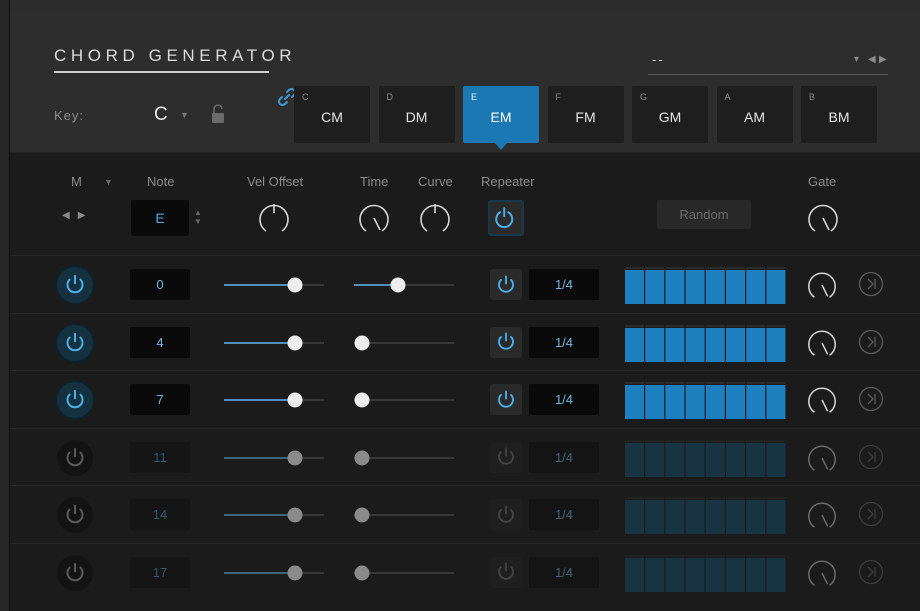  Describe the element at coordinates (670, 114) in the screenshot. I see `chord-button-gm: G GM` at that location.